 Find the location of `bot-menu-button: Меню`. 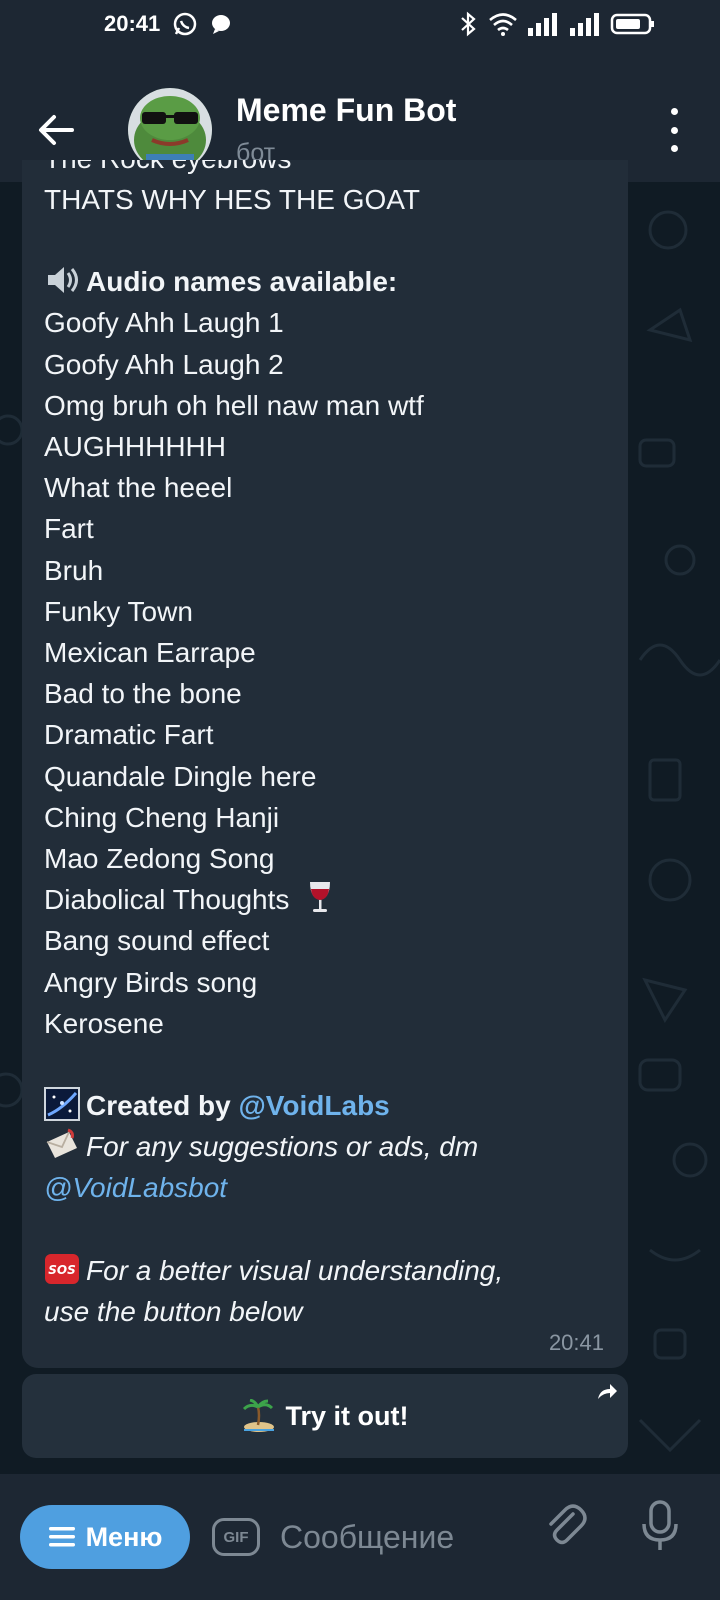

bot-menu-button: Меню is located at coordinates (105, 1537).